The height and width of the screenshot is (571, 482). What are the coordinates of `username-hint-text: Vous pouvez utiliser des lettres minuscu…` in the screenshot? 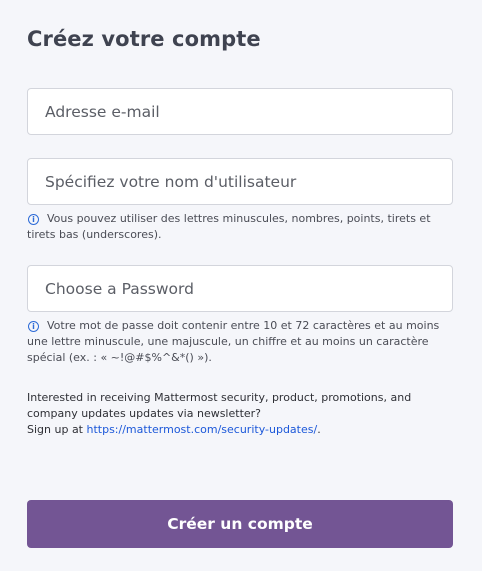 It's located at (229, 226).